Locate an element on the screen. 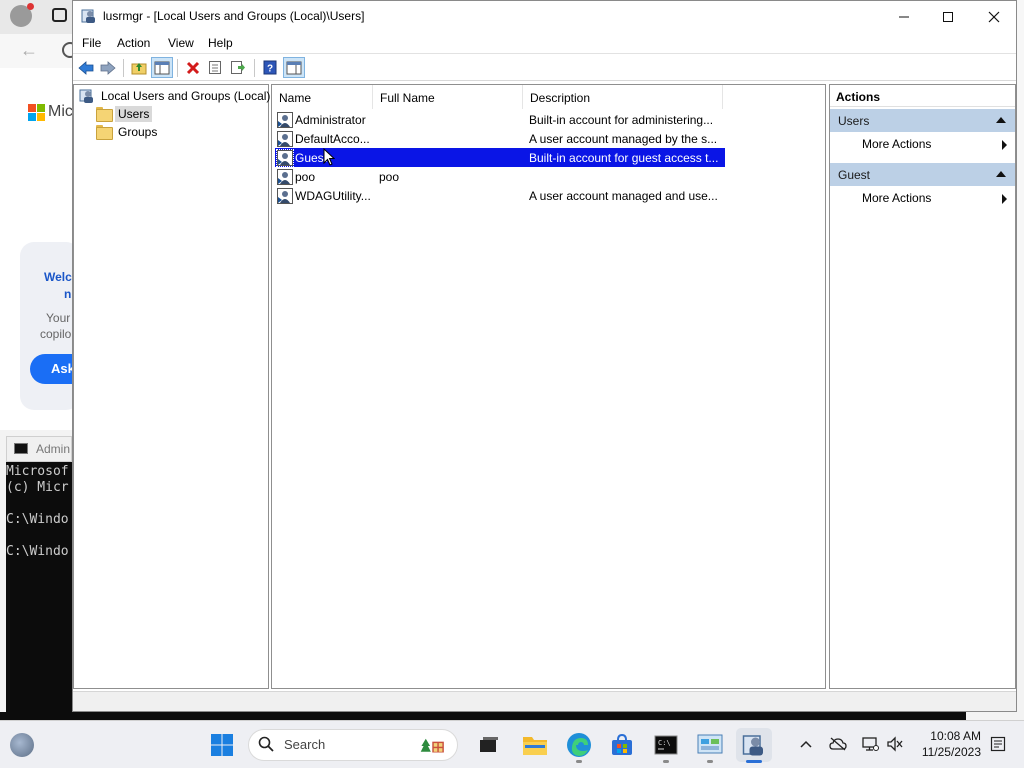  tree-root-label: Local Users and Groups (Local) is located at coordinates (186, 95).